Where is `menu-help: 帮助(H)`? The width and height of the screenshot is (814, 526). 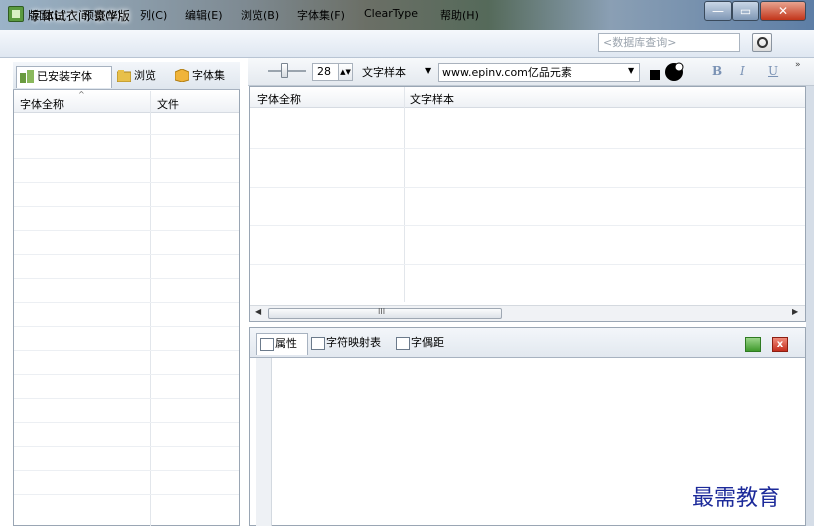 menu-help: 帮助(H) is located at coordinates (459, 15).